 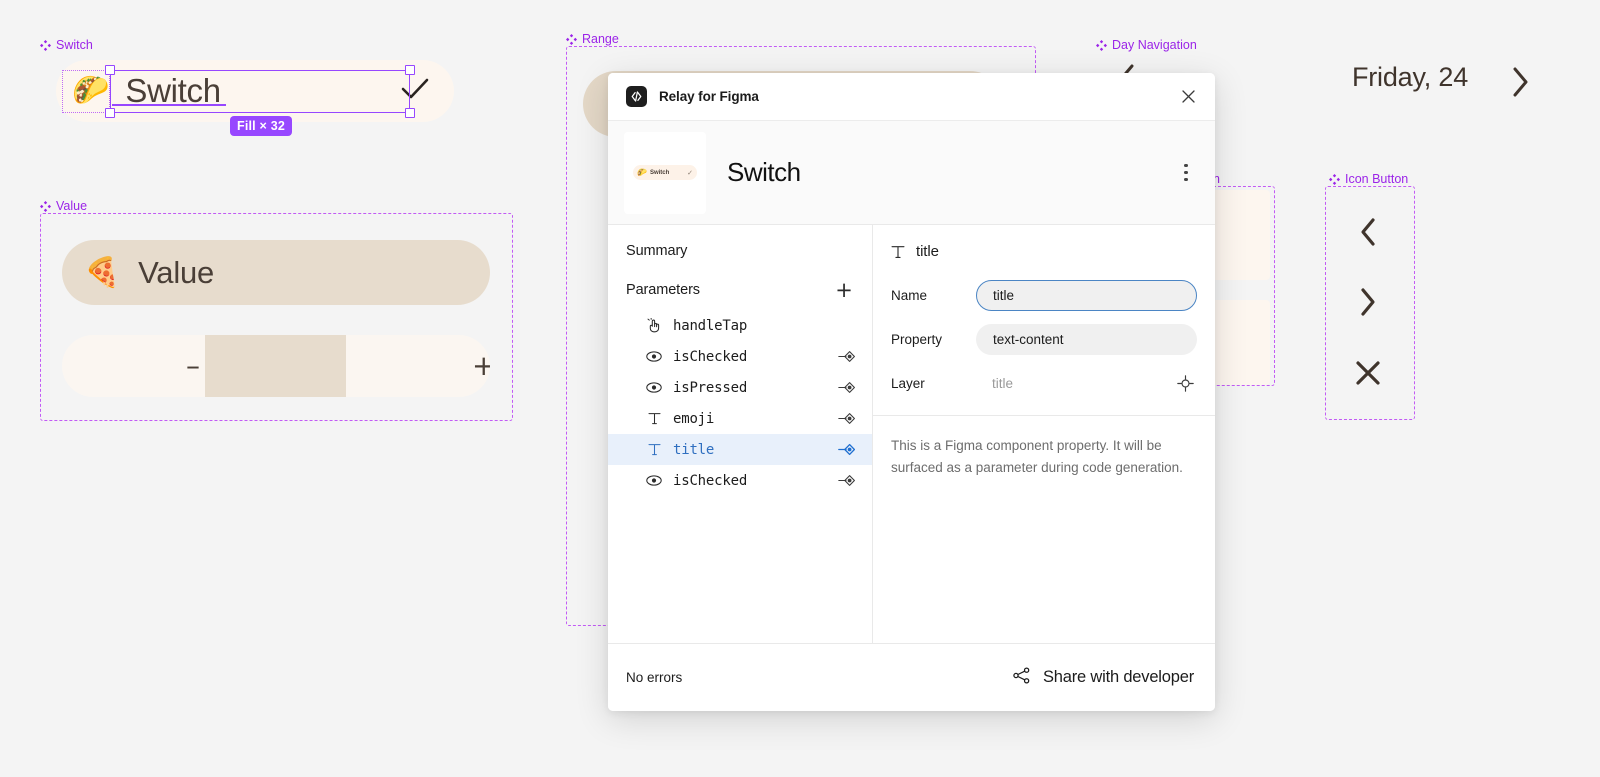 What do you see at coordinates (694, 449) in the screenshot?
I see `param-name: title` at bounding box center [694, 449].